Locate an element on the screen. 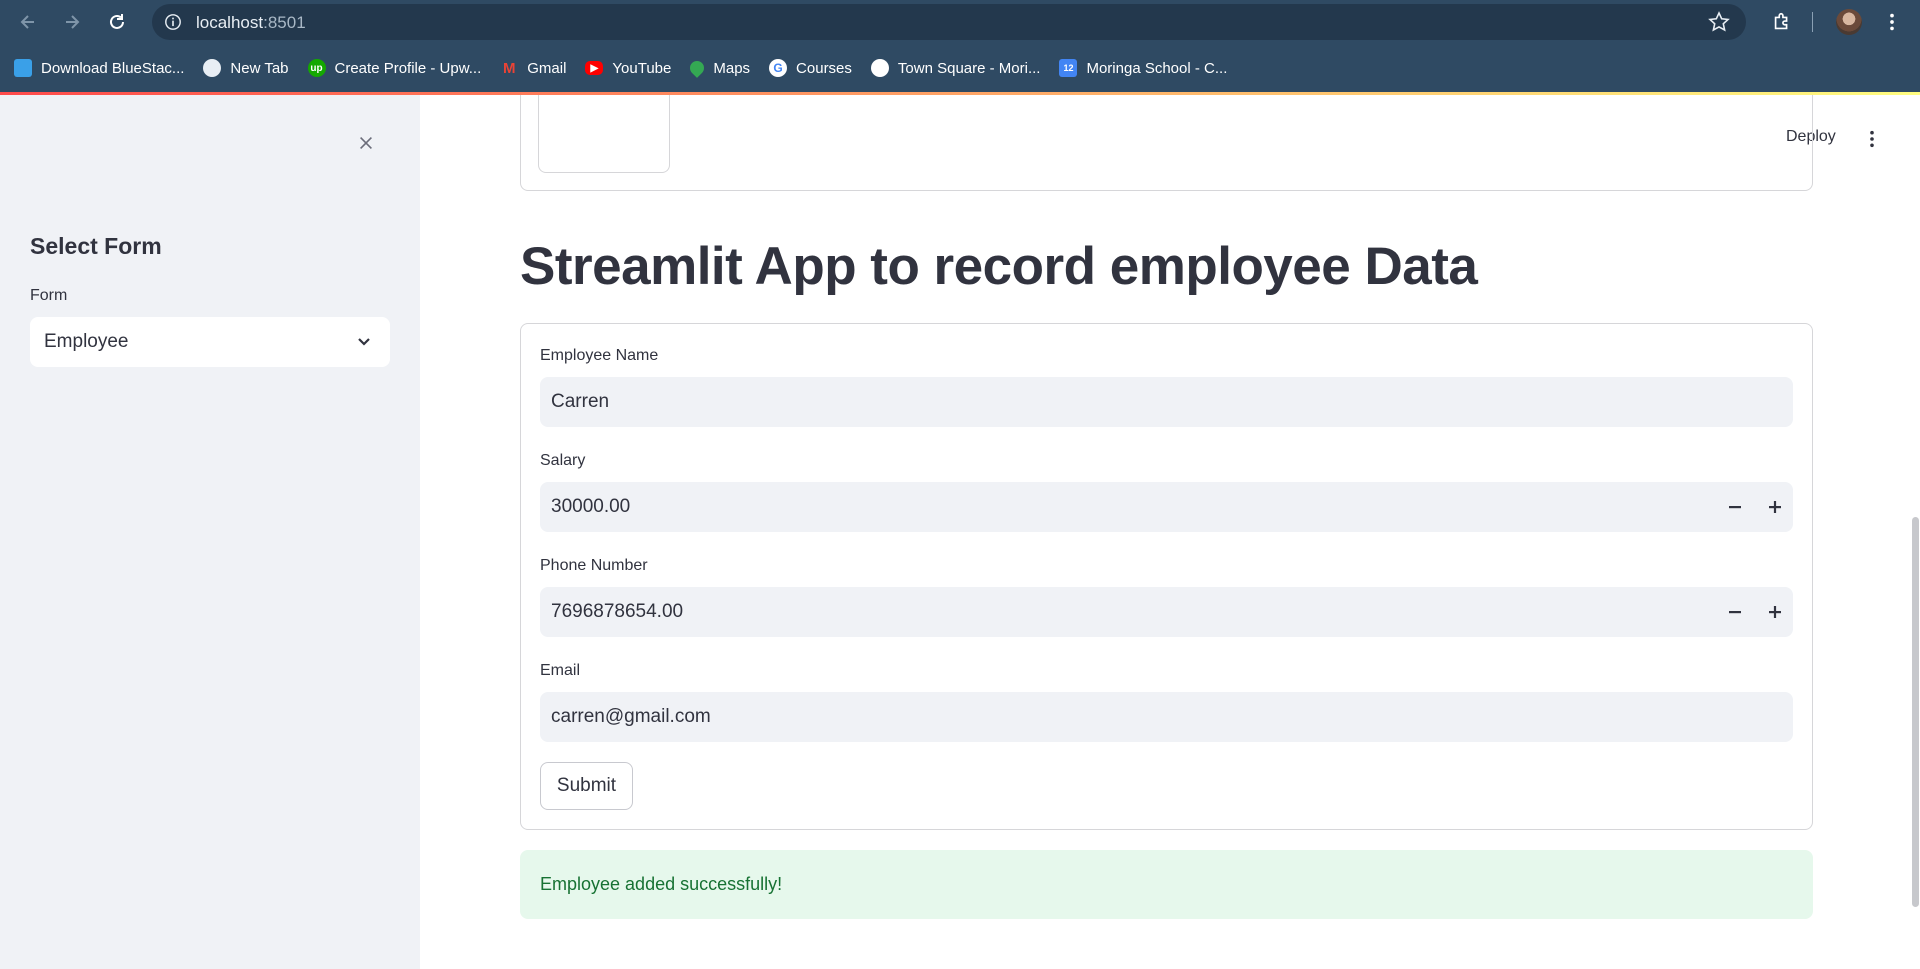 This screenshot has width=1920, height=969. bookmark-label: Gmail is located at coordinates (547, 68).